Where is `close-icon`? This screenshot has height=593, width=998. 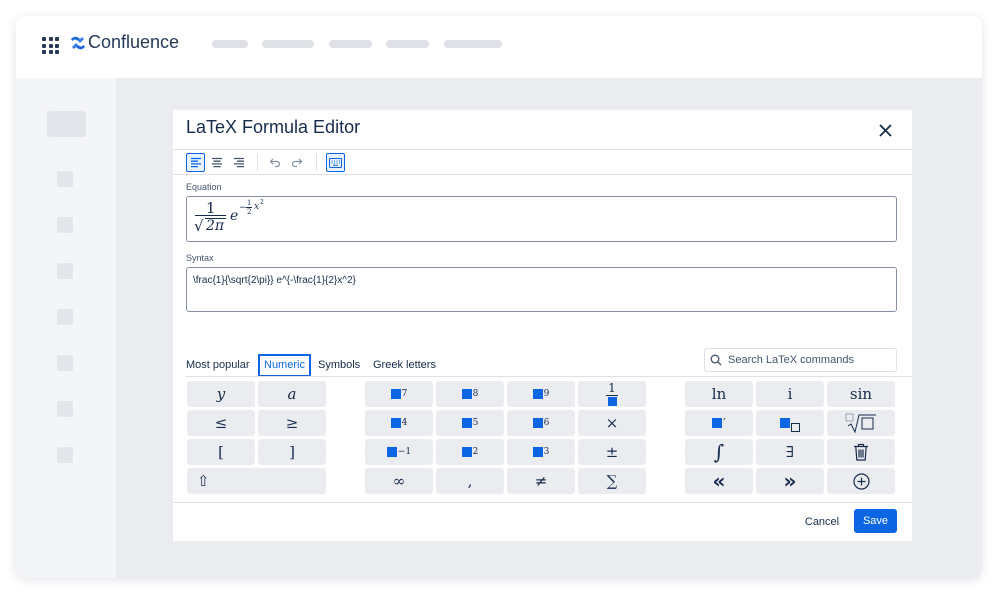 close-icon is located at coordinates (885, 130).